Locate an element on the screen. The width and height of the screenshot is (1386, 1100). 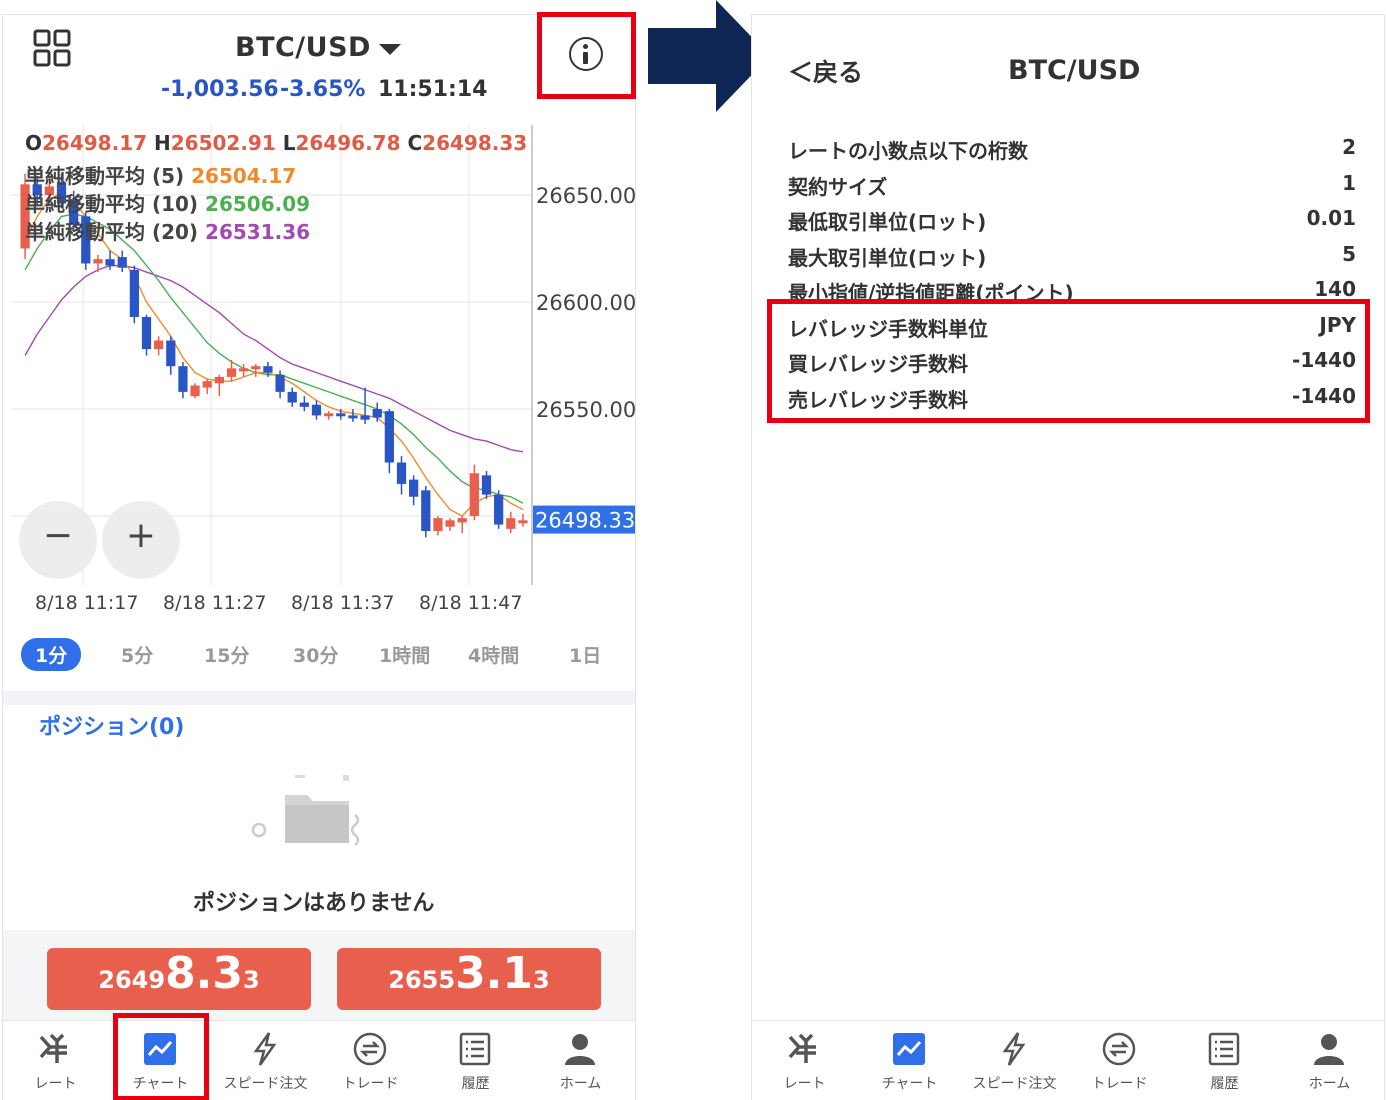
info-row-min-lot: 最低取引単位(ロット) 0.01 is located at coordinates (1072, 224).